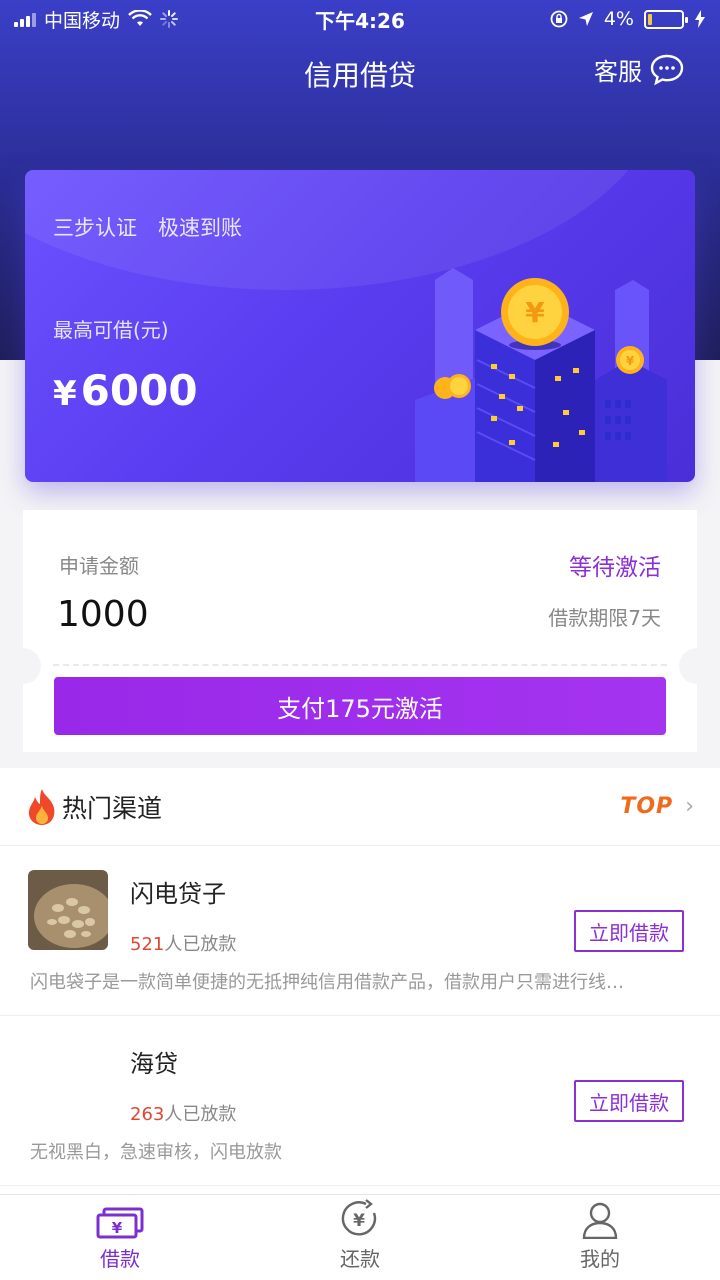 The width and height of the screenshot is (720, 1280). I want to click on chevron-right-icon: ›, so click(689, 806).